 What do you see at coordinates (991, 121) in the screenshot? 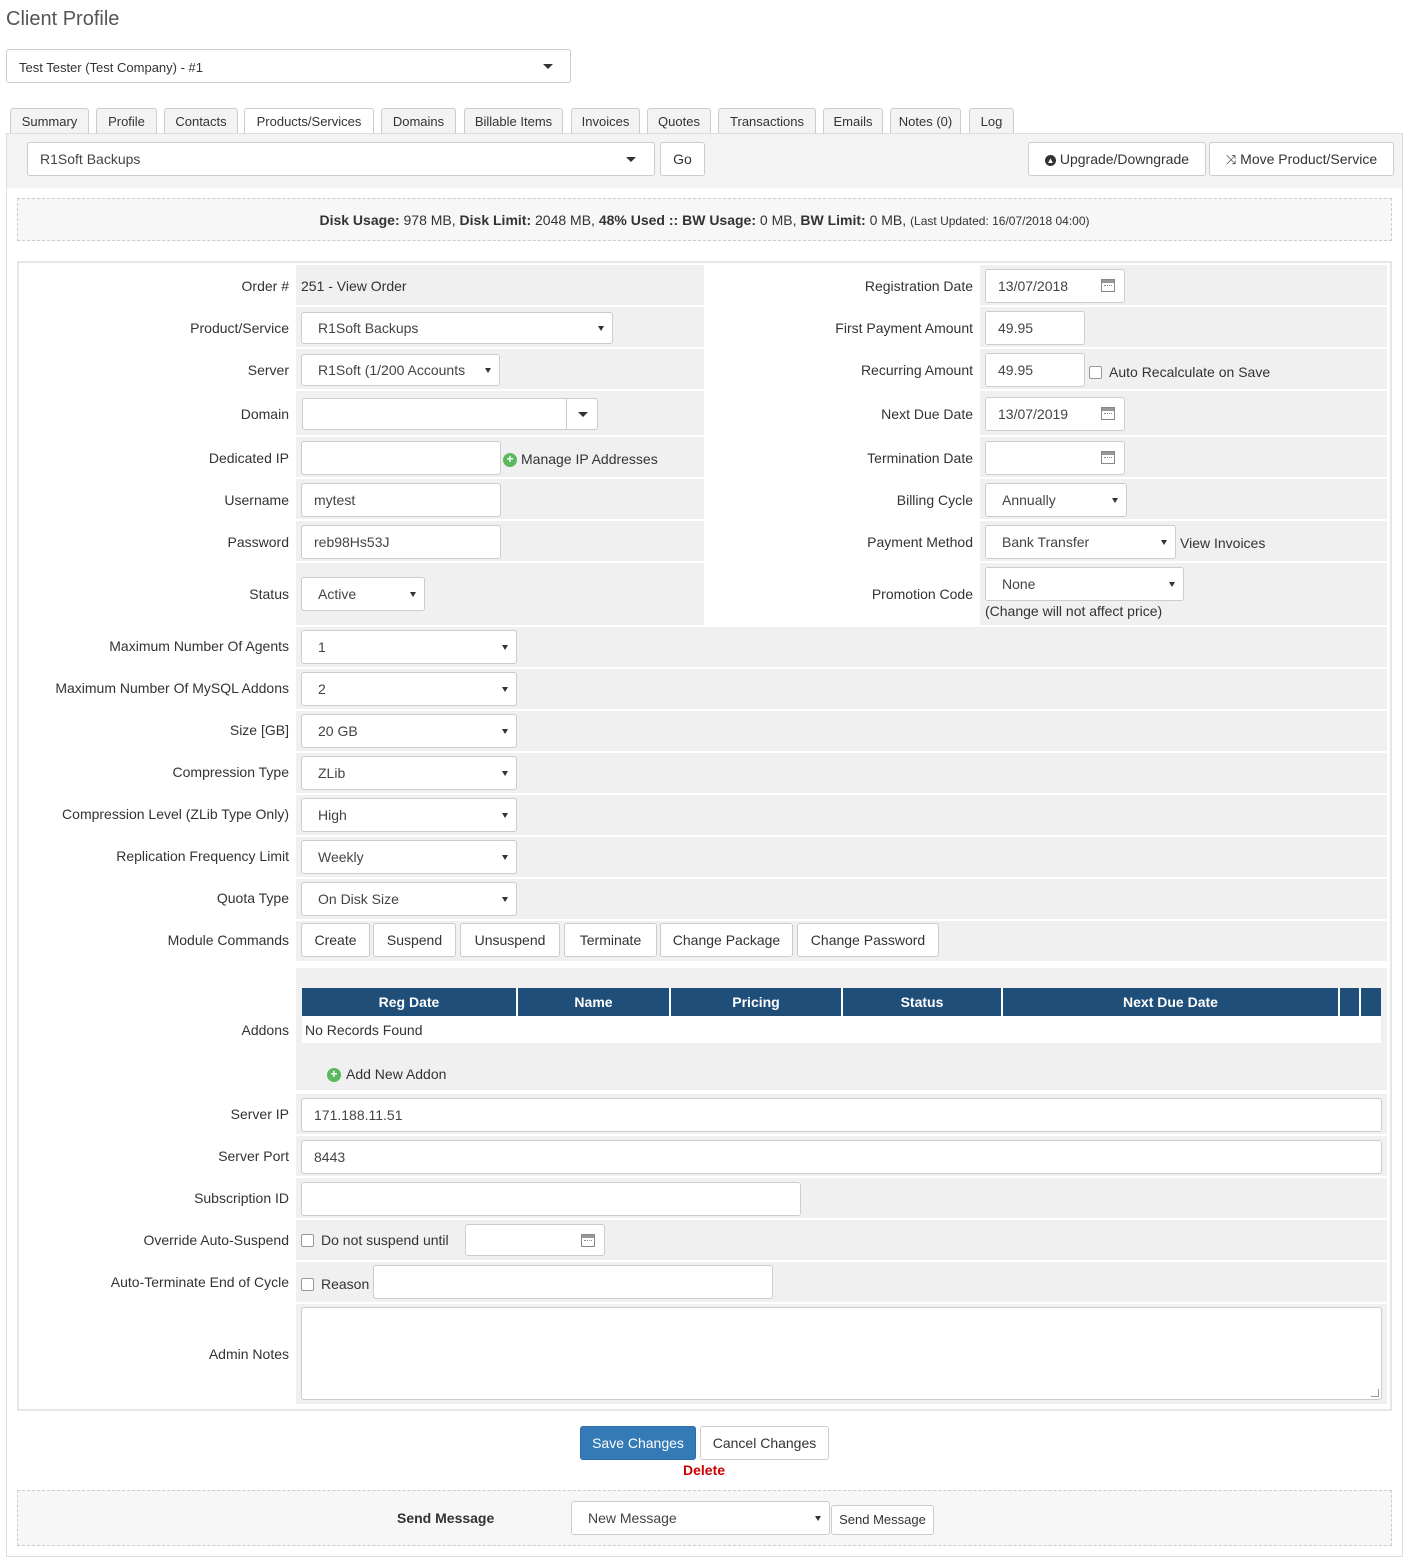
I see `tab-log: Log` at bounding box center [991, 121].